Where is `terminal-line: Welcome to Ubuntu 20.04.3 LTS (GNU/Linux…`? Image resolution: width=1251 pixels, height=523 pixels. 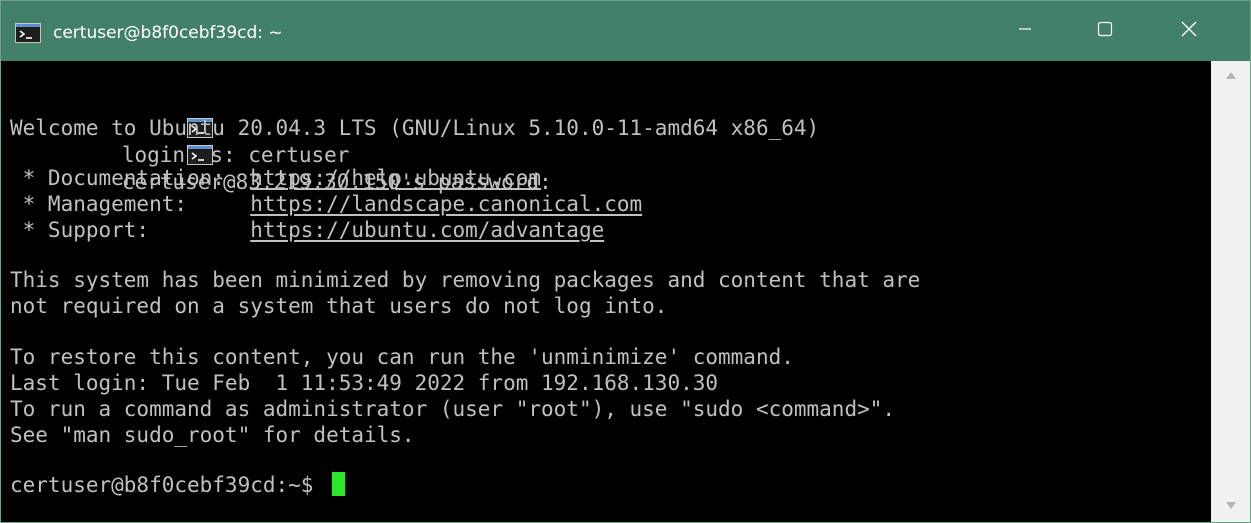
terminal-line: Welcome to Ubuntu 20.04.3 LTS (GNU/Linux… is located at coordinates (415, 128).